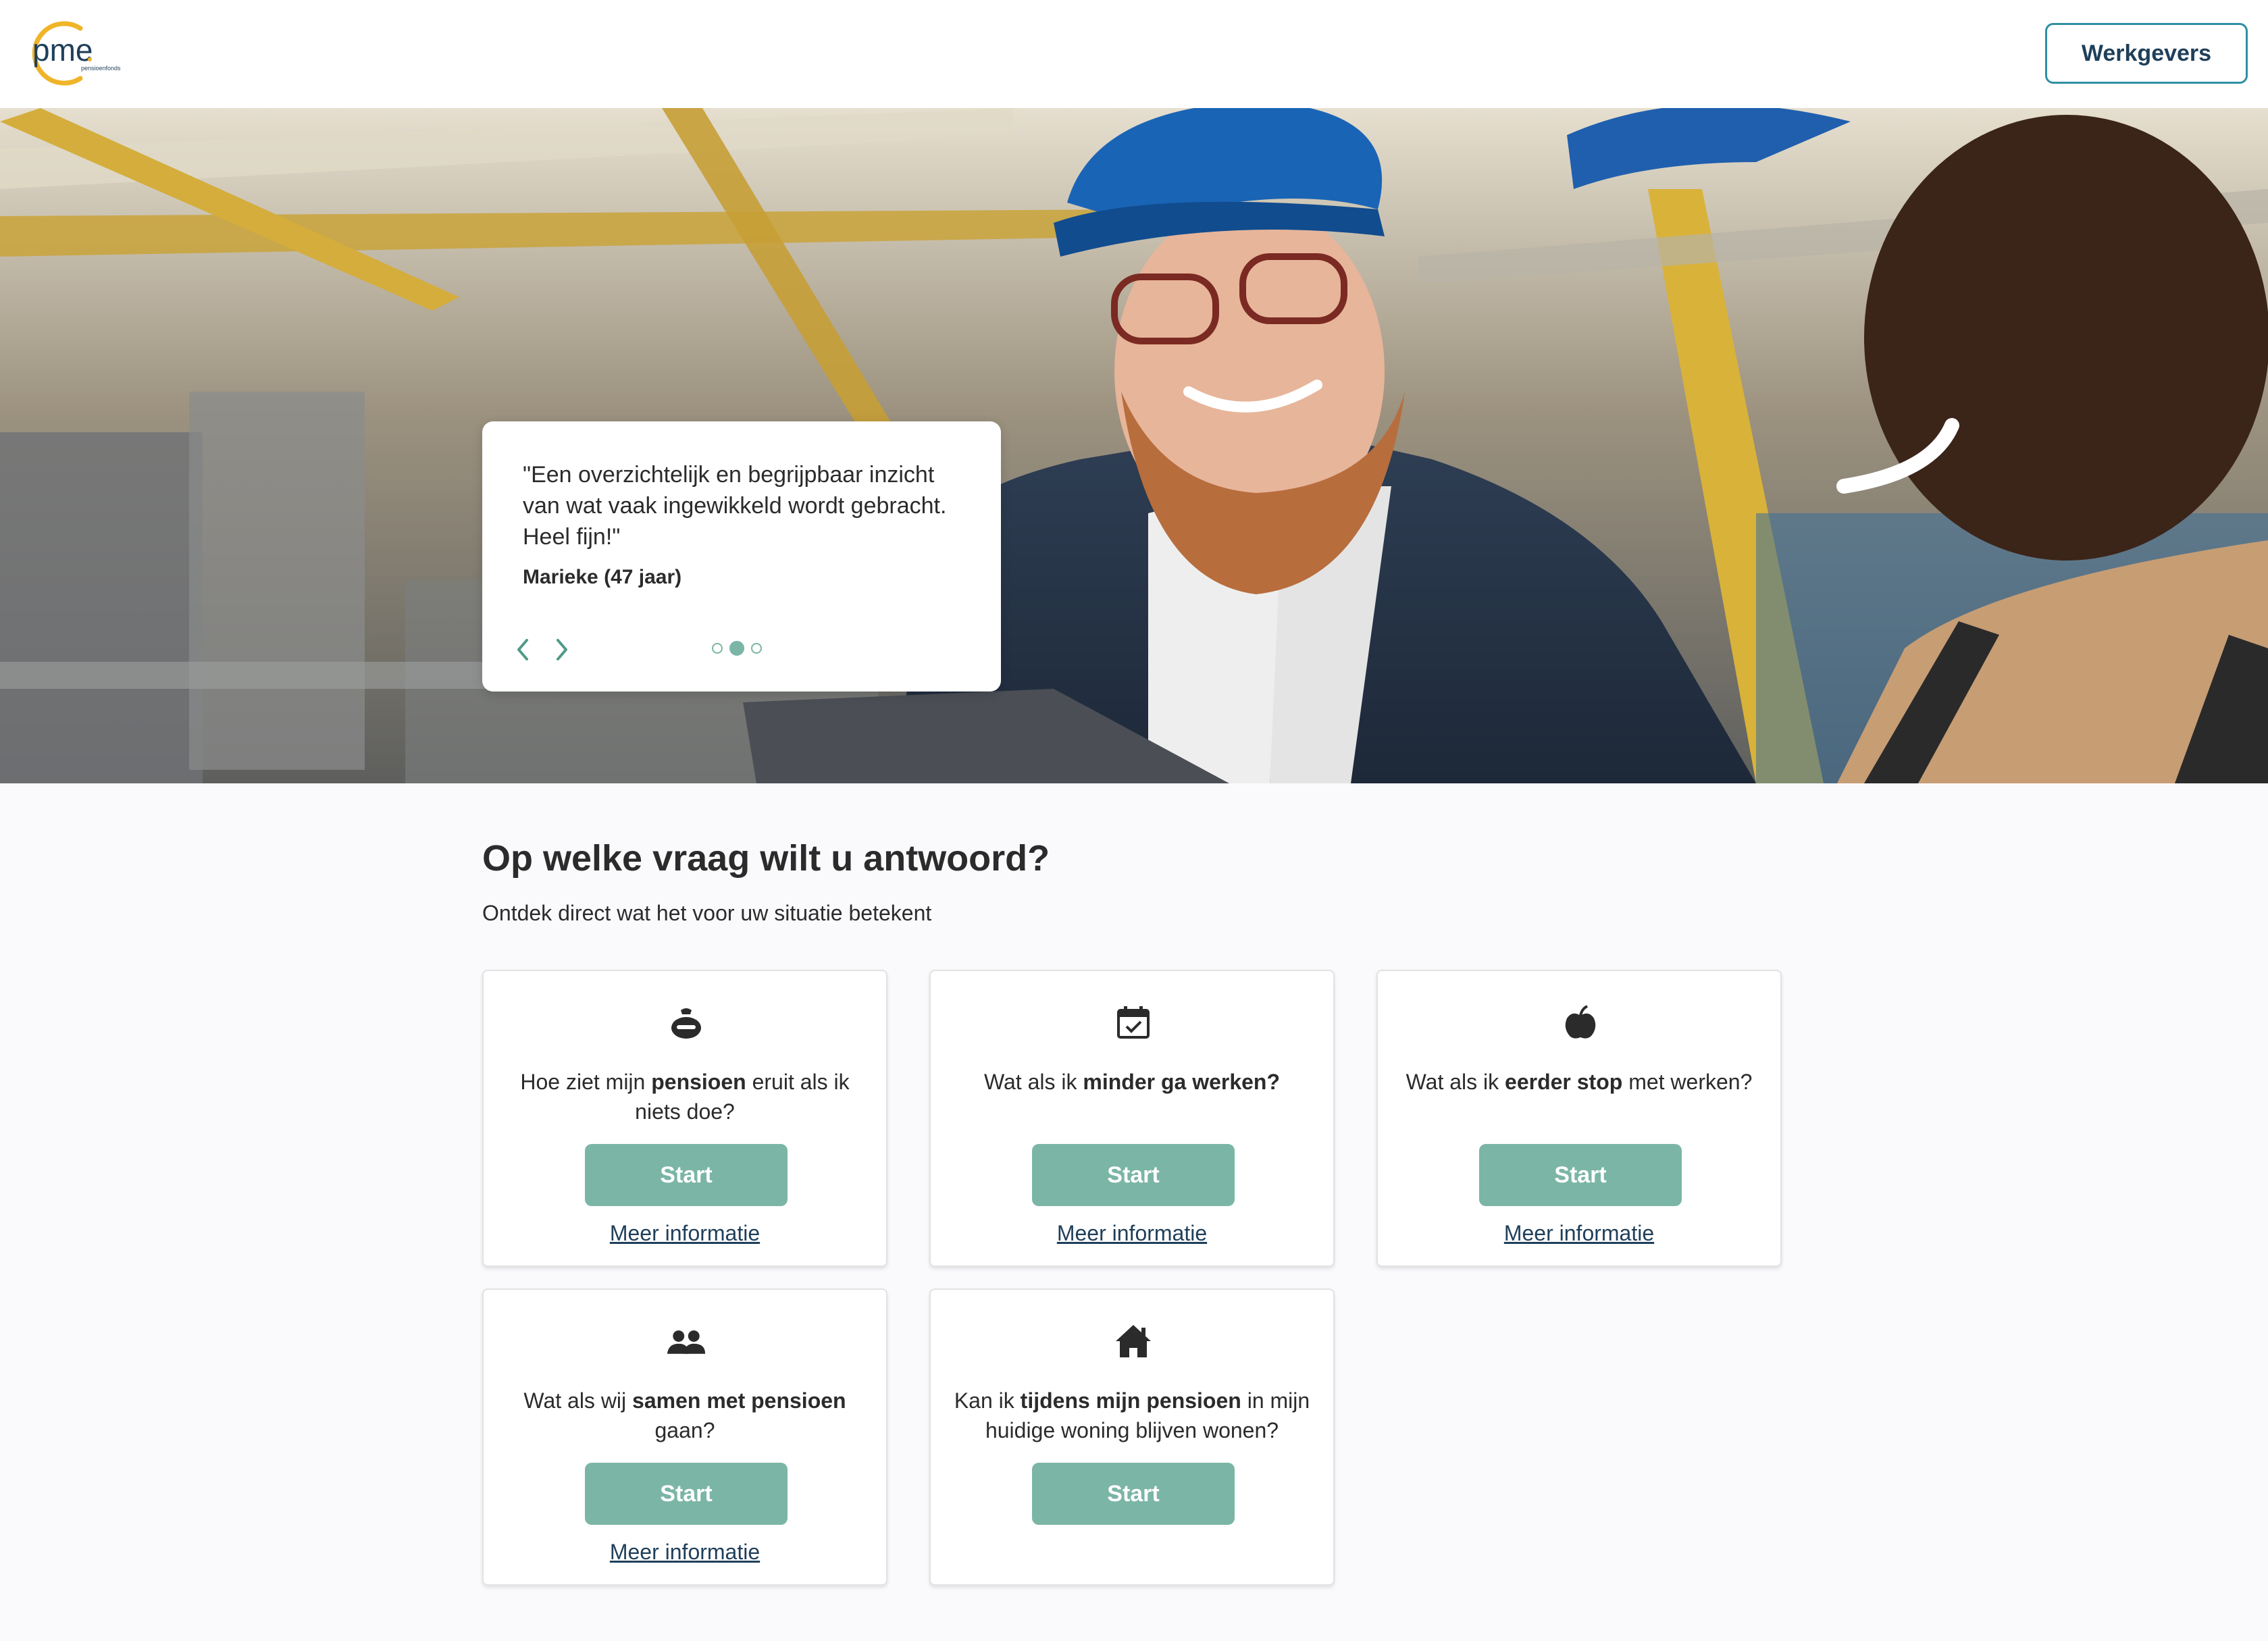 The height and width of the screenshot is (1641, 2268). Describe the element at coordinates (602, 577) in the screenshot. I see `testimonial-author: Marieke (47 jaar)` at that location.